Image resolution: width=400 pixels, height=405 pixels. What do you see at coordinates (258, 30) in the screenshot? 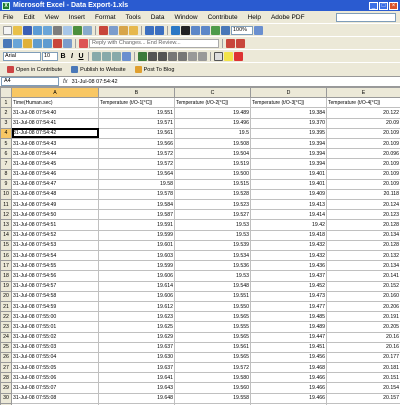
I see `help-icon` at bounding box center [258, 30].